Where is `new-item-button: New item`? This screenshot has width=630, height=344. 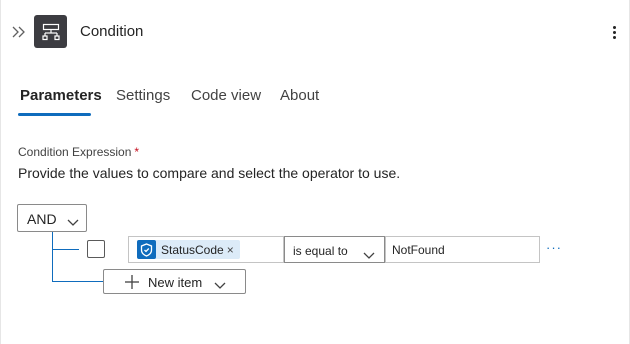
new-item-button: New item is located at coordinates (174, 281).